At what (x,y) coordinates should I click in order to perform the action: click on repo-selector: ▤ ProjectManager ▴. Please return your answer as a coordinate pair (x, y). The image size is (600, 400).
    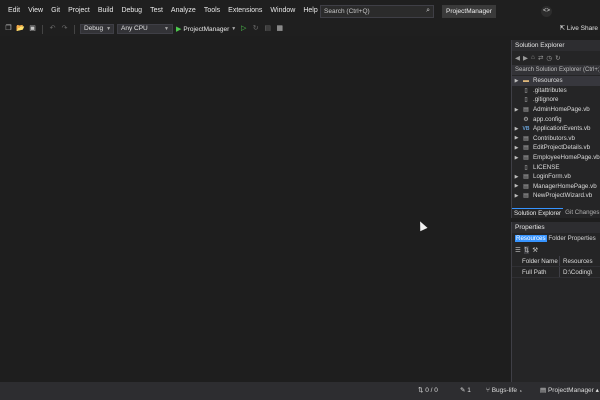
    Looking at the image, I should click on (569, 391).